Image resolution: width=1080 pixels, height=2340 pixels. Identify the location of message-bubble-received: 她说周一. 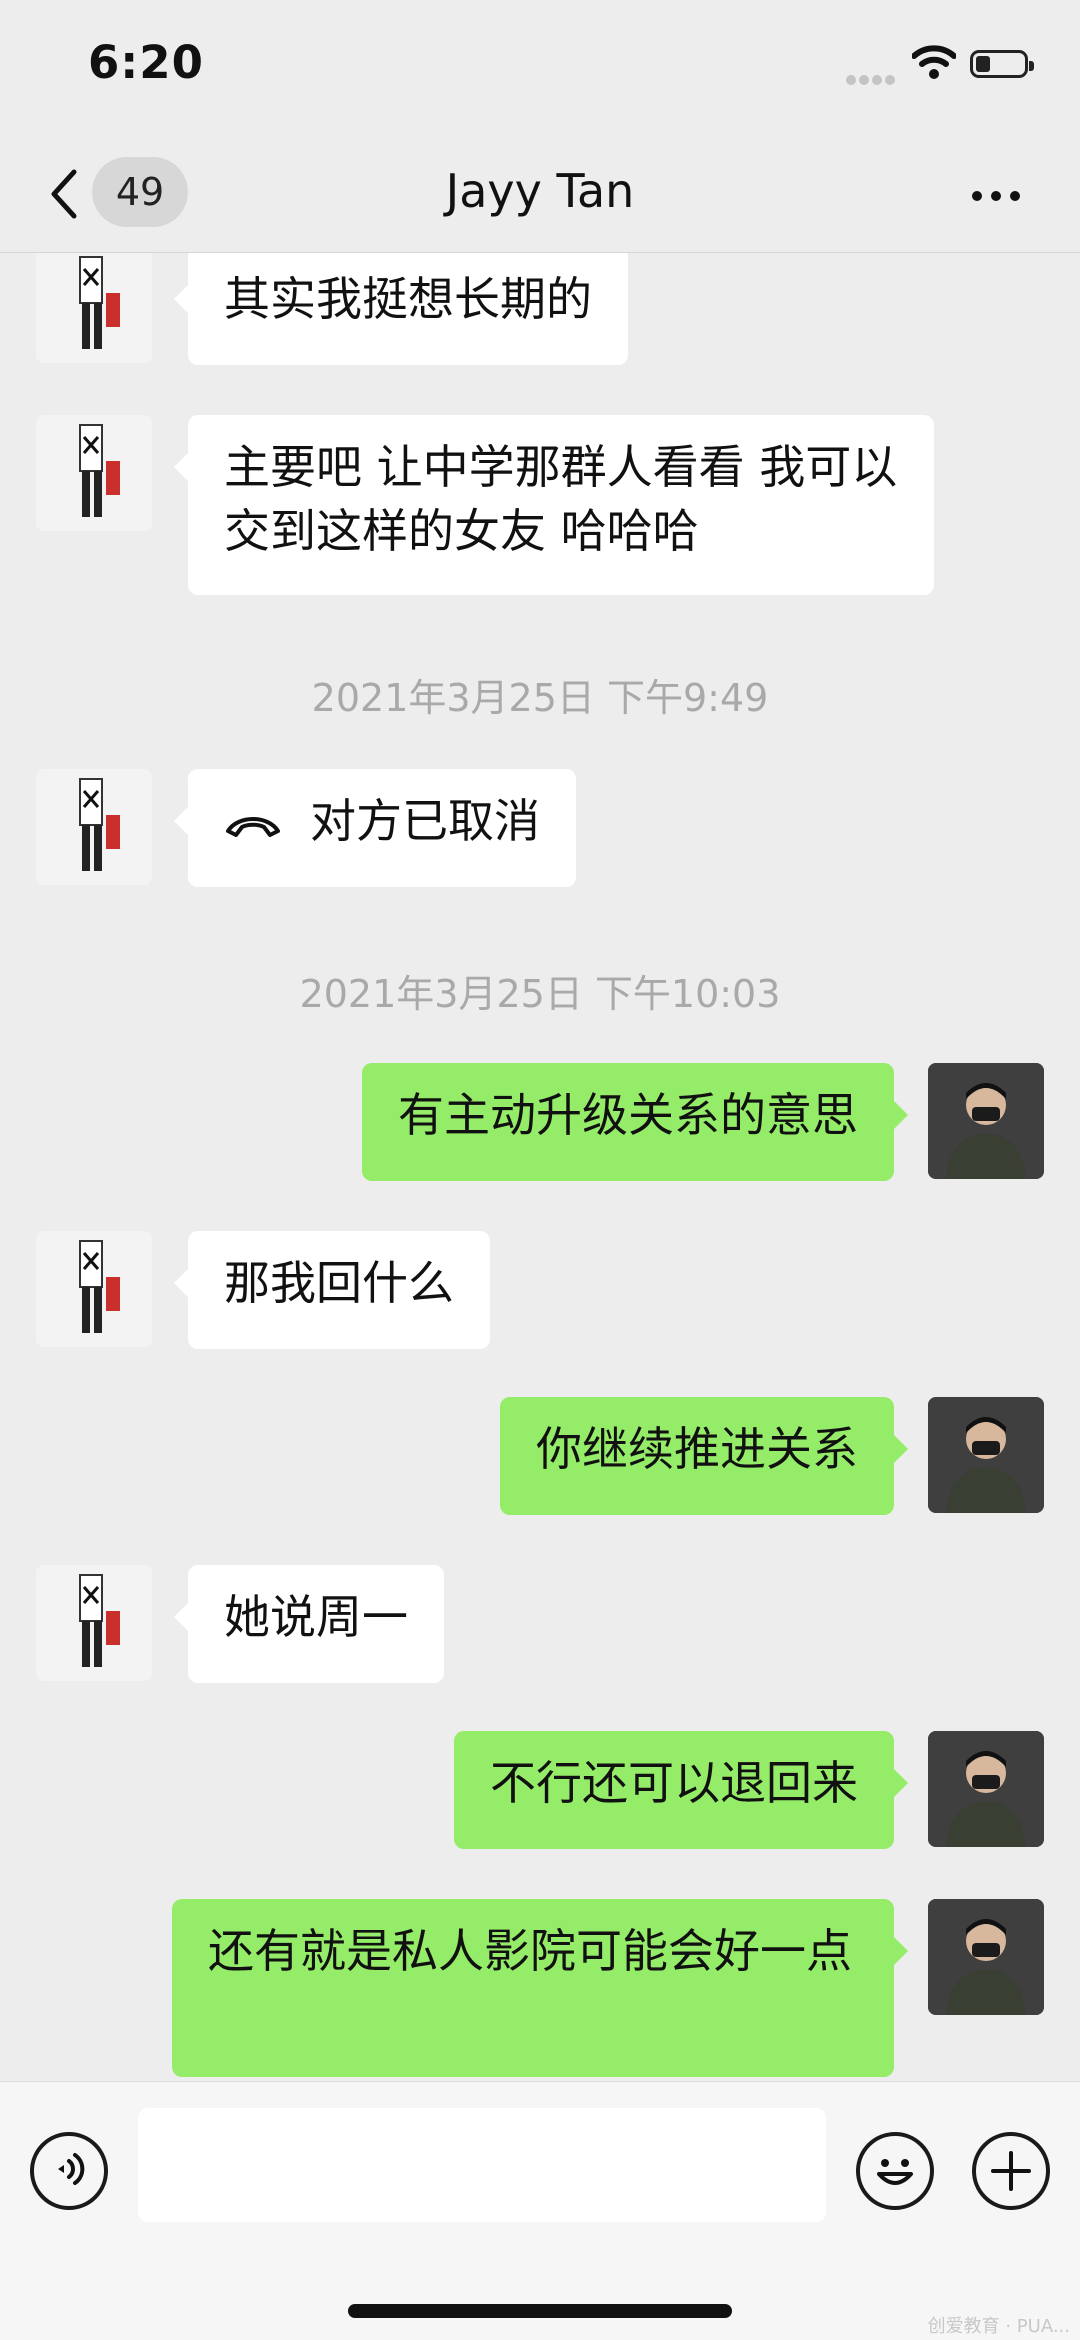
(309, 1624).